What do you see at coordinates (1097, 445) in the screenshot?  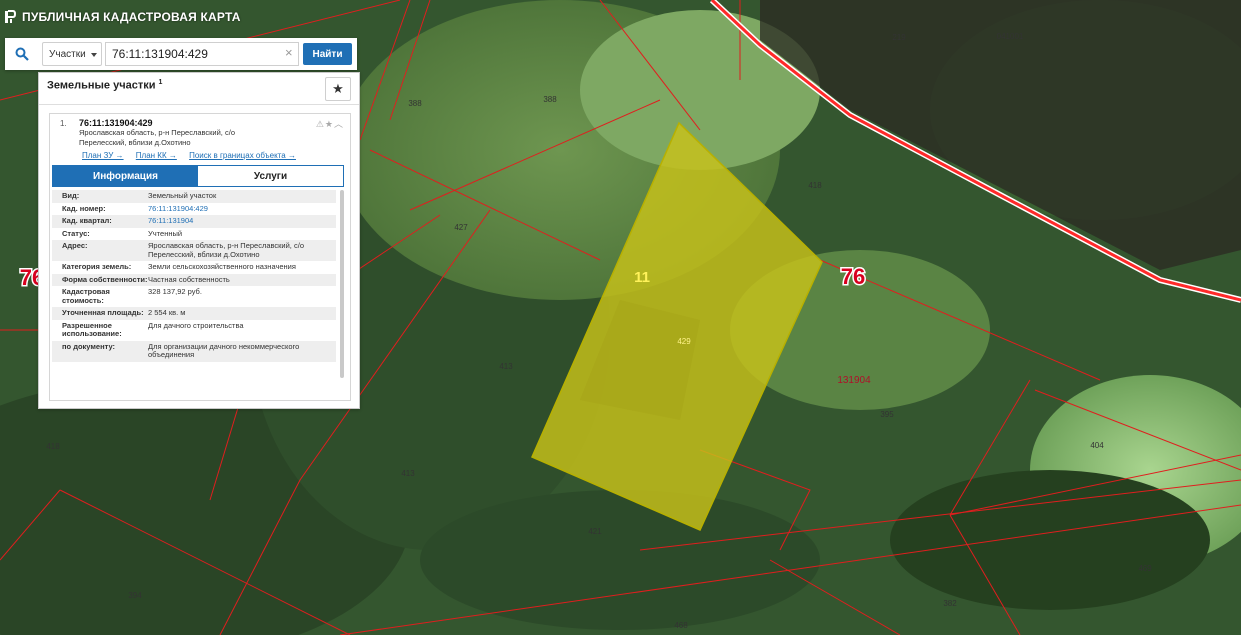 I see `parcel-label: 404` at bounding box center [1097, 445].